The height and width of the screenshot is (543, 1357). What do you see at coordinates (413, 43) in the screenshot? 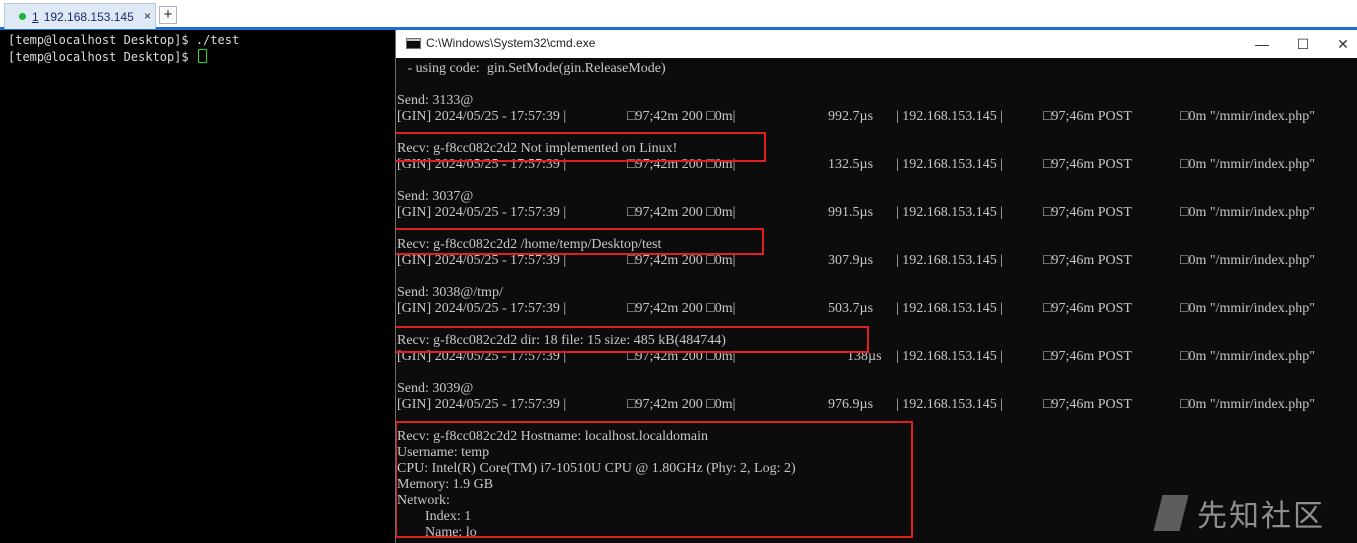
I see `console-icon` at bounding box center [413, 43].